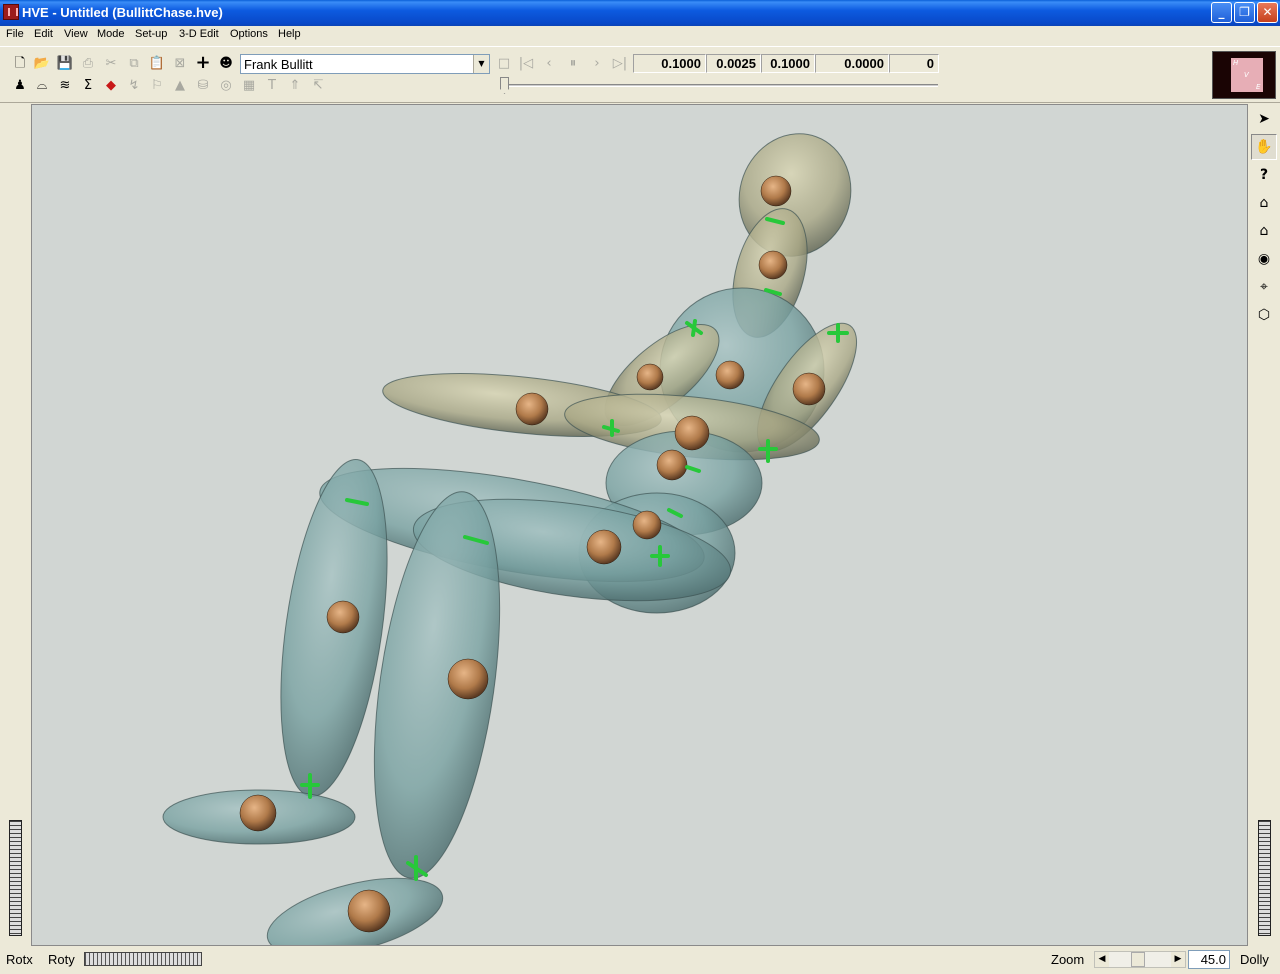 This screenshot has height=974, width=1280. Describe the element at coordinates (1264, 878) in the screenshot. I see `dolly-thumbwheel` at that location.